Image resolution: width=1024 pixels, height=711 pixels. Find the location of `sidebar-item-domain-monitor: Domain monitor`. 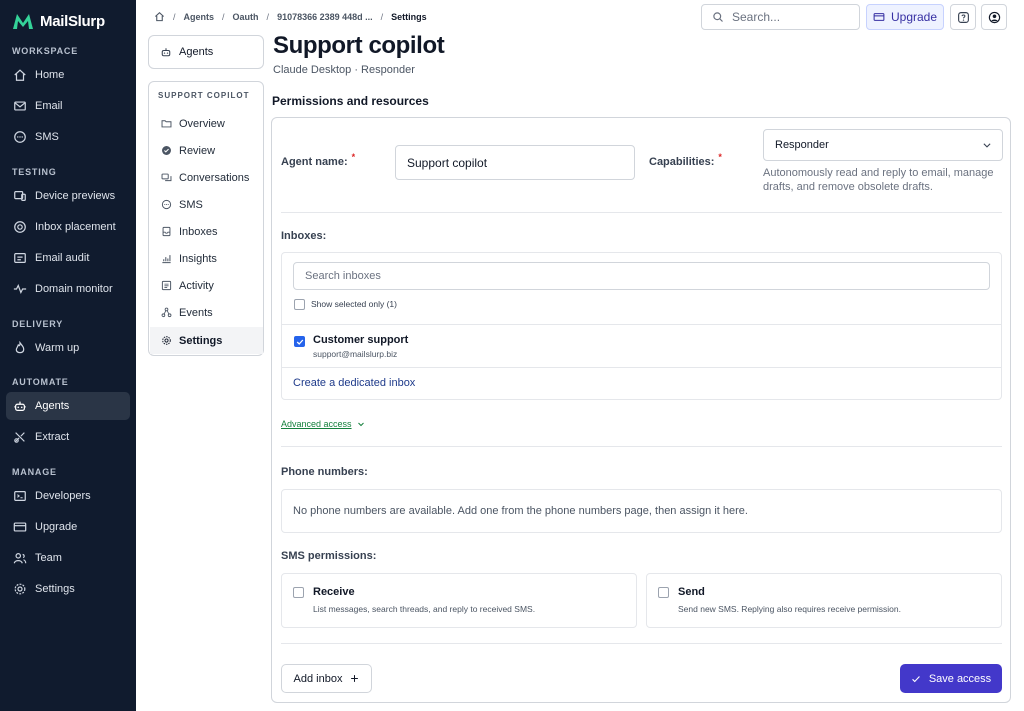

sidebar-item-domain-monitor: Domain monitor is located at coordinates (68, 289).